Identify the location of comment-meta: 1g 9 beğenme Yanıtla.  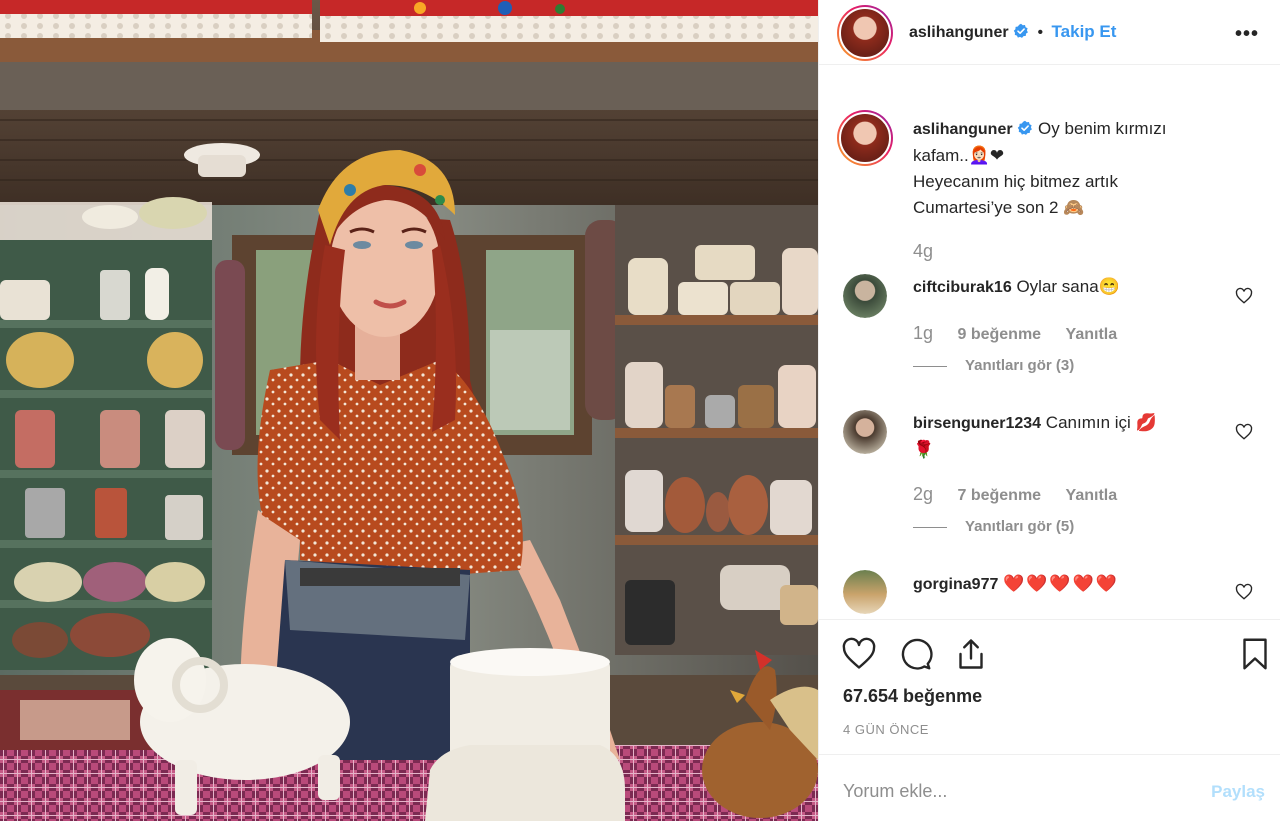
(1015, 333).